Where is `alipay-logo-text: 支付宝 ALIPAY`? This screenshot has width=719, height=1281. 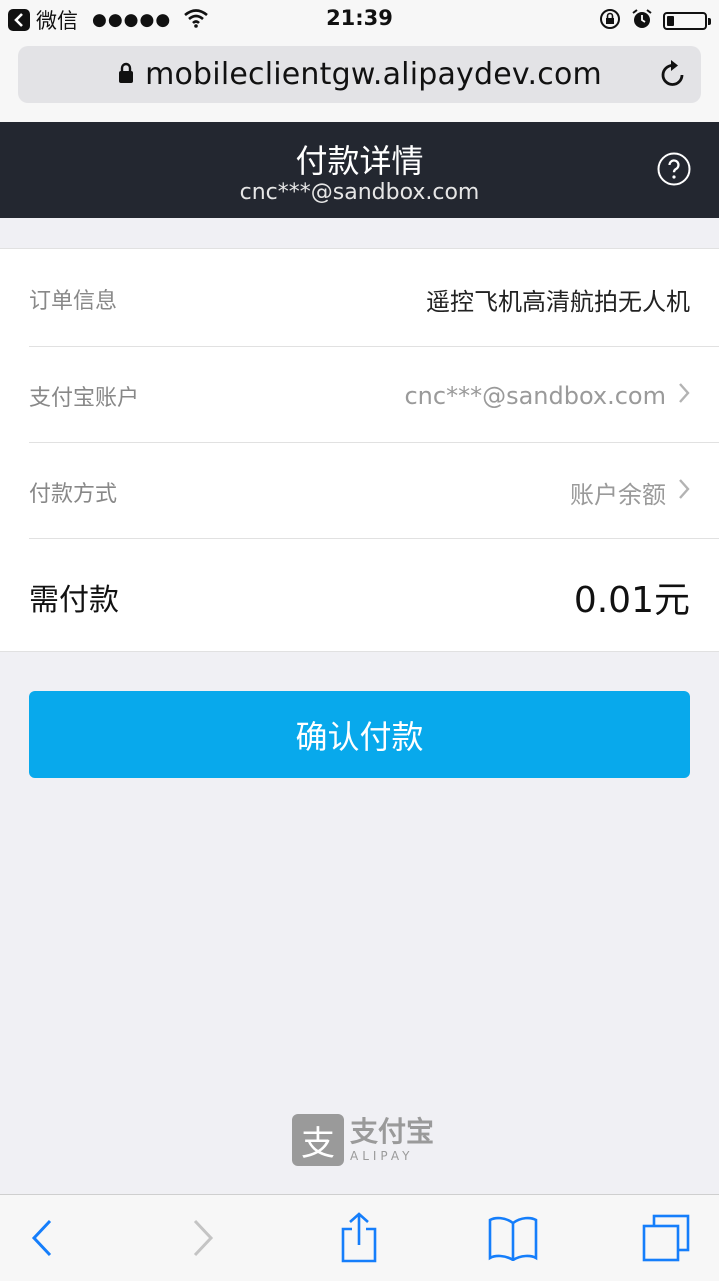
alipay-logo-text: 支付宝 ALIPAY is located at coordinates (392, 1140).